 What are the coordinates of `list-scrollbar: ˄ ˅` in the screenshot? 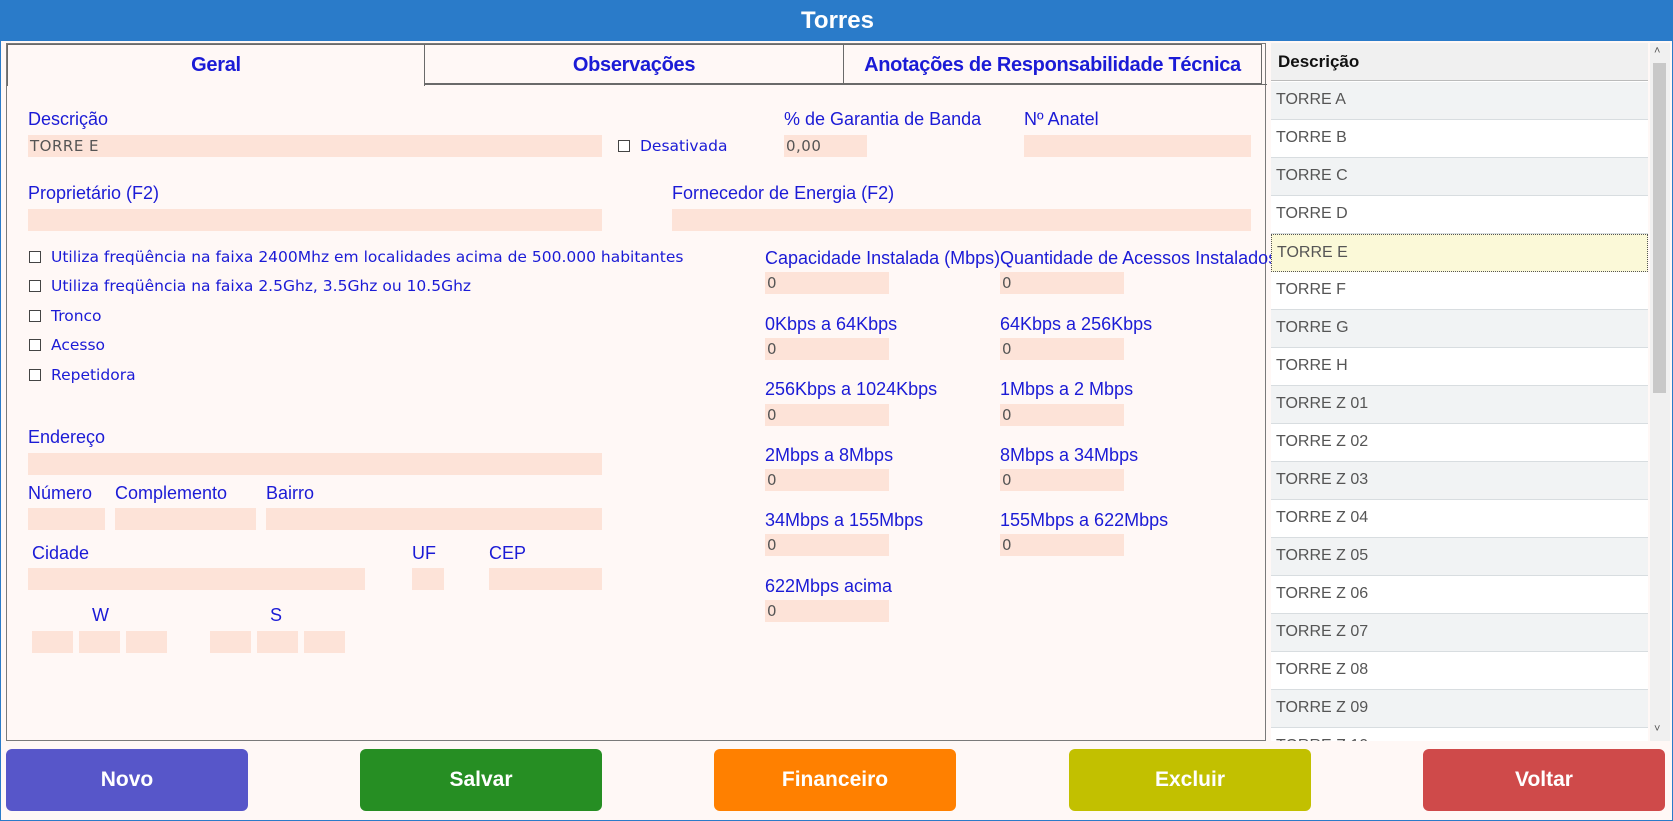 It's located at (1660, 392).